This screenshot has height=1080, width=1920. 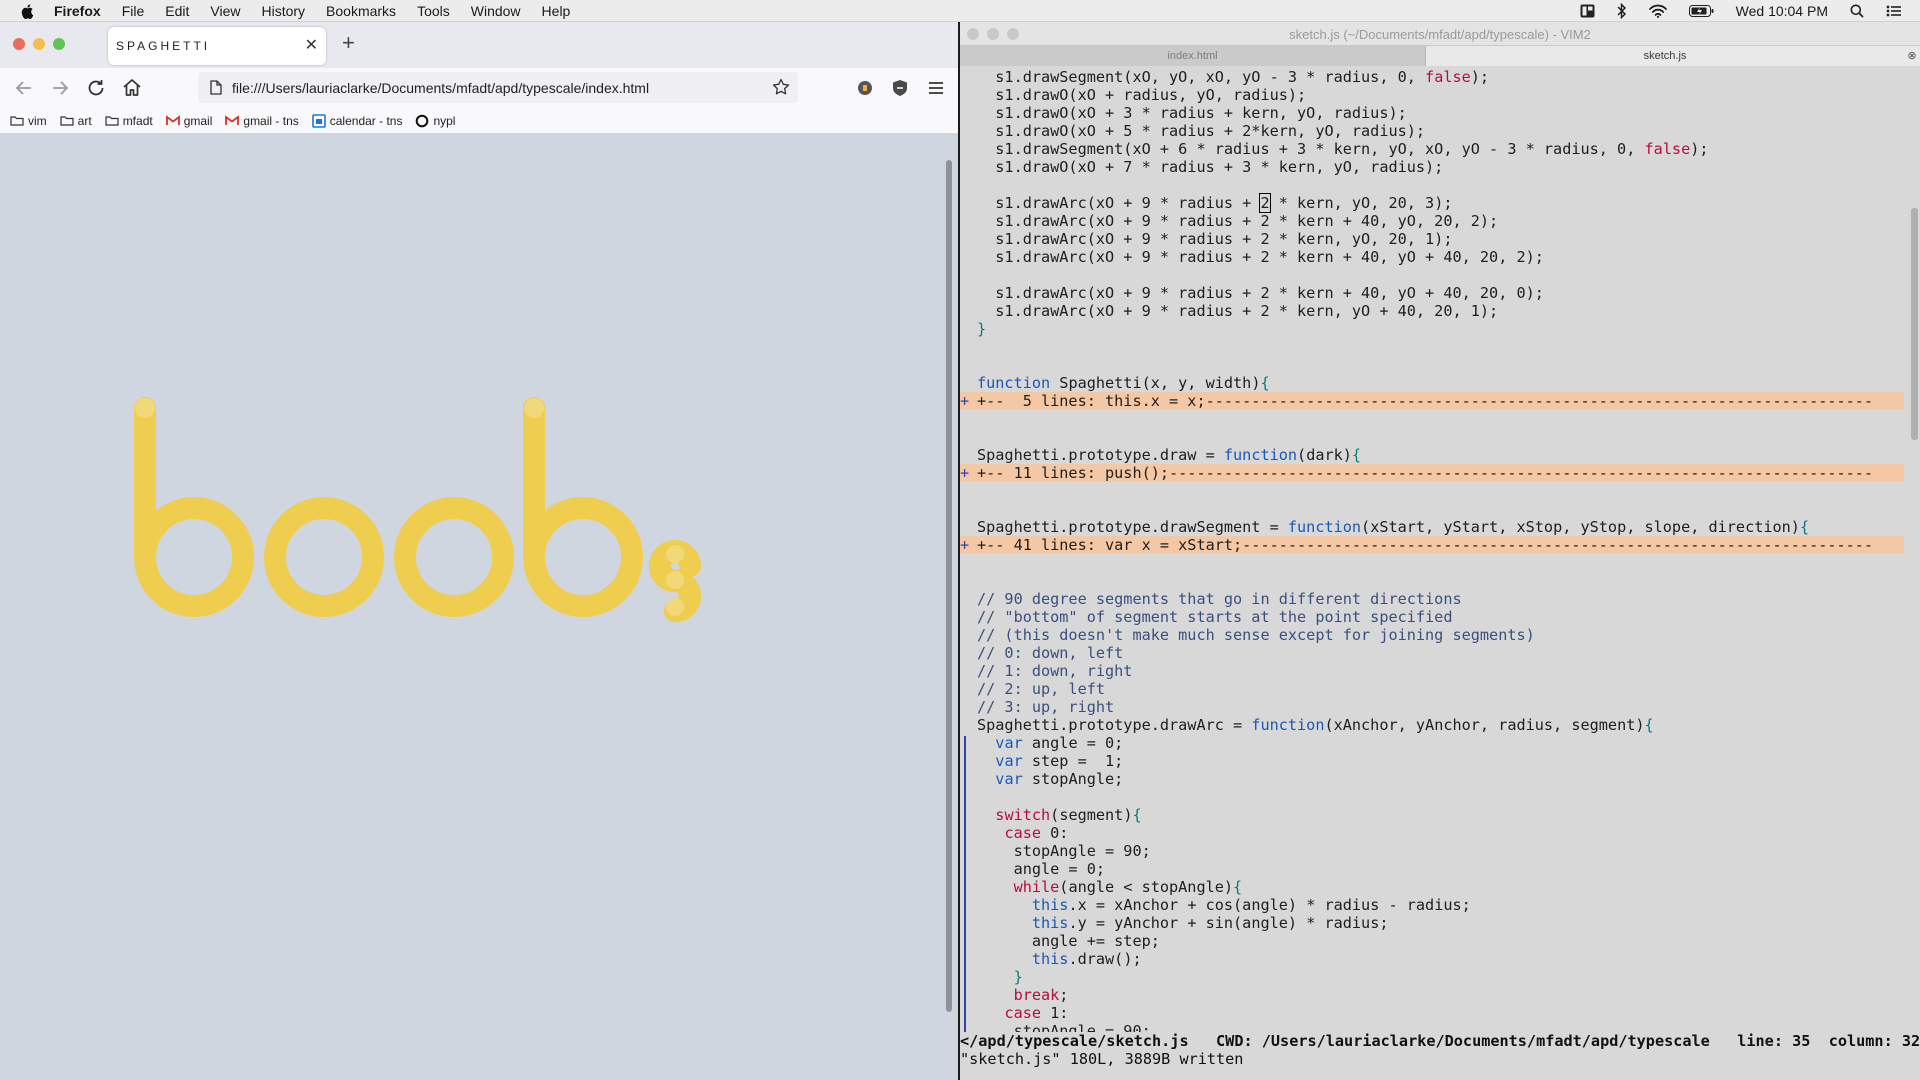 I want to click on code-line: var stopAngle;, so click(x=1432, y=779).